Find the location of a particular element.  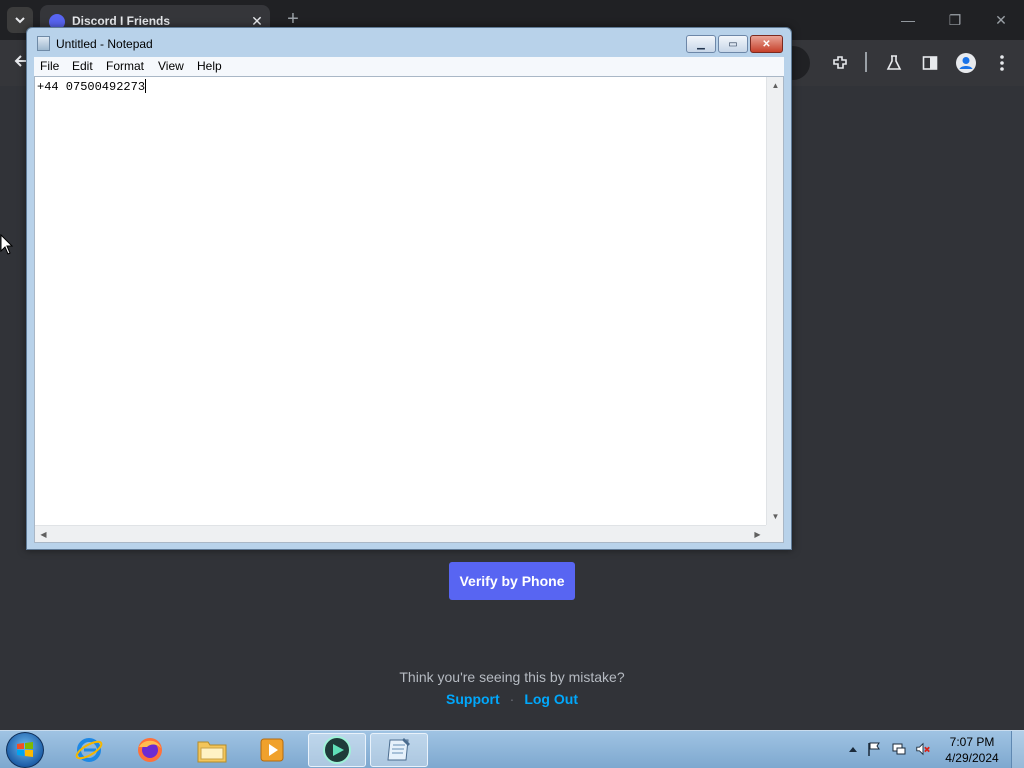

notepad-titlebar: Untitled - Notepad ▁ ▭ ✕ is located at coordinates (409, 43).